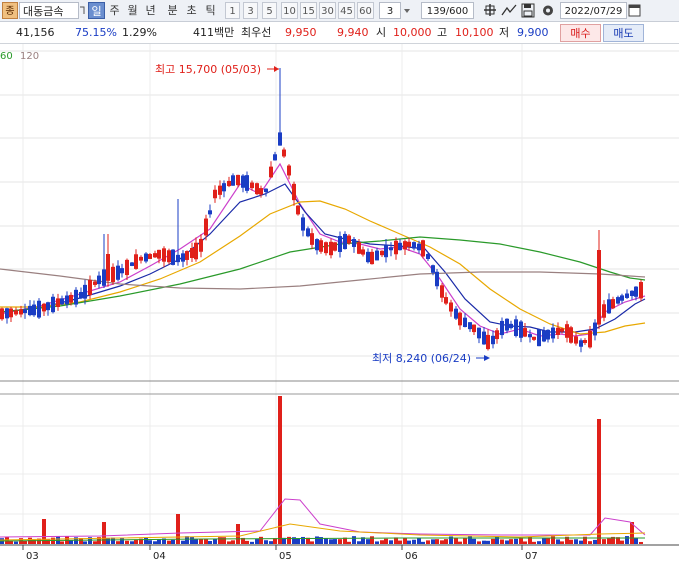 This screenshot has width=679, height=564. Describe the element at coordinates (285, 556) in the screenshot. I see `x-axis-label: 05` at that location.